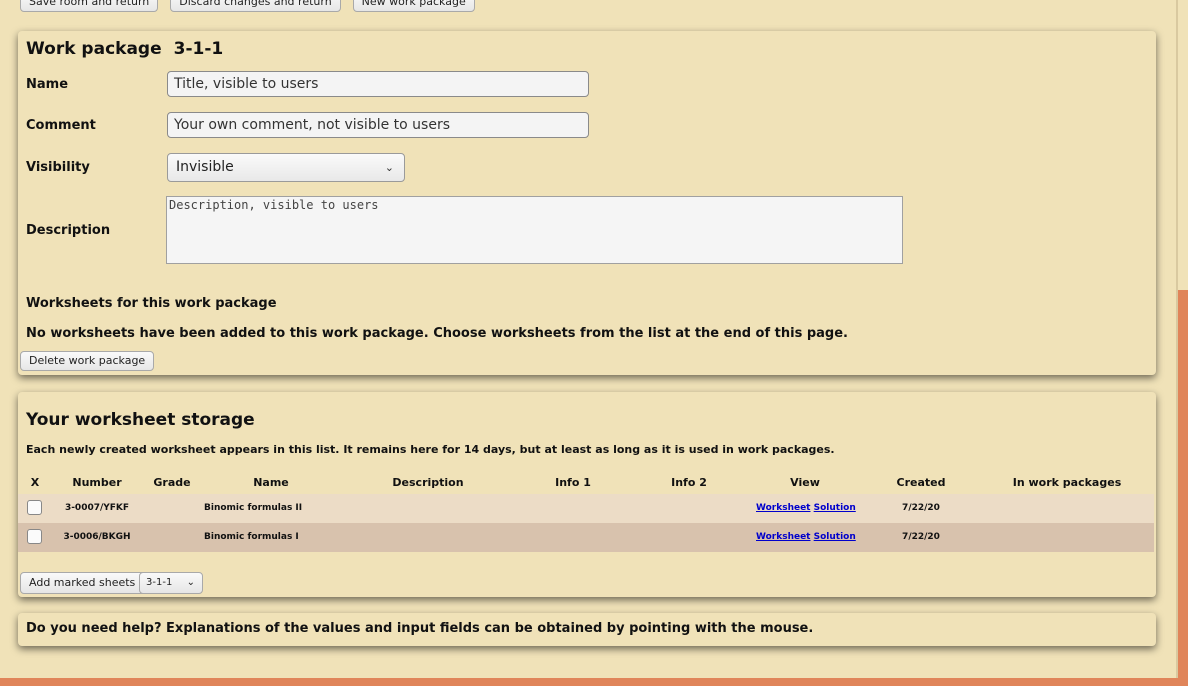 This screenshot has width=1188, height=686. Describe the element at coordinates (89, 6) in the screenshot. I see `save-room-button: Save room and return` at that location.